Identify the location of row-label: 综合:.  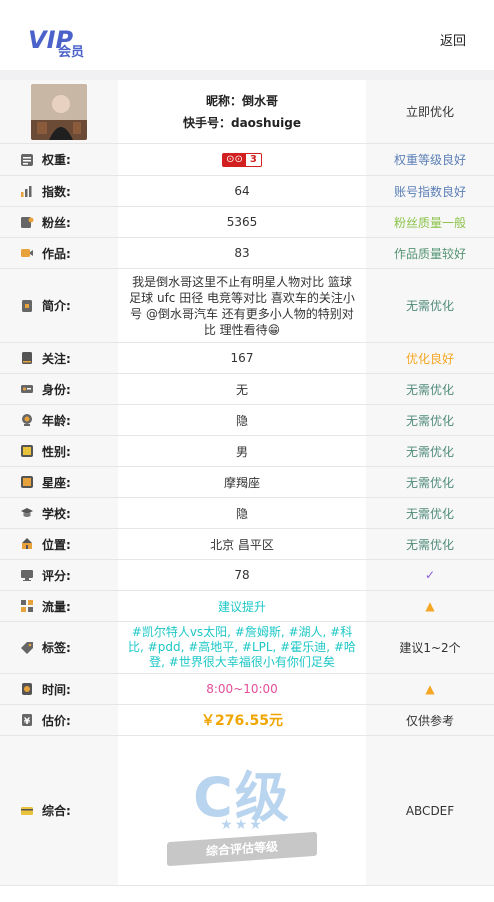
(56, 811).